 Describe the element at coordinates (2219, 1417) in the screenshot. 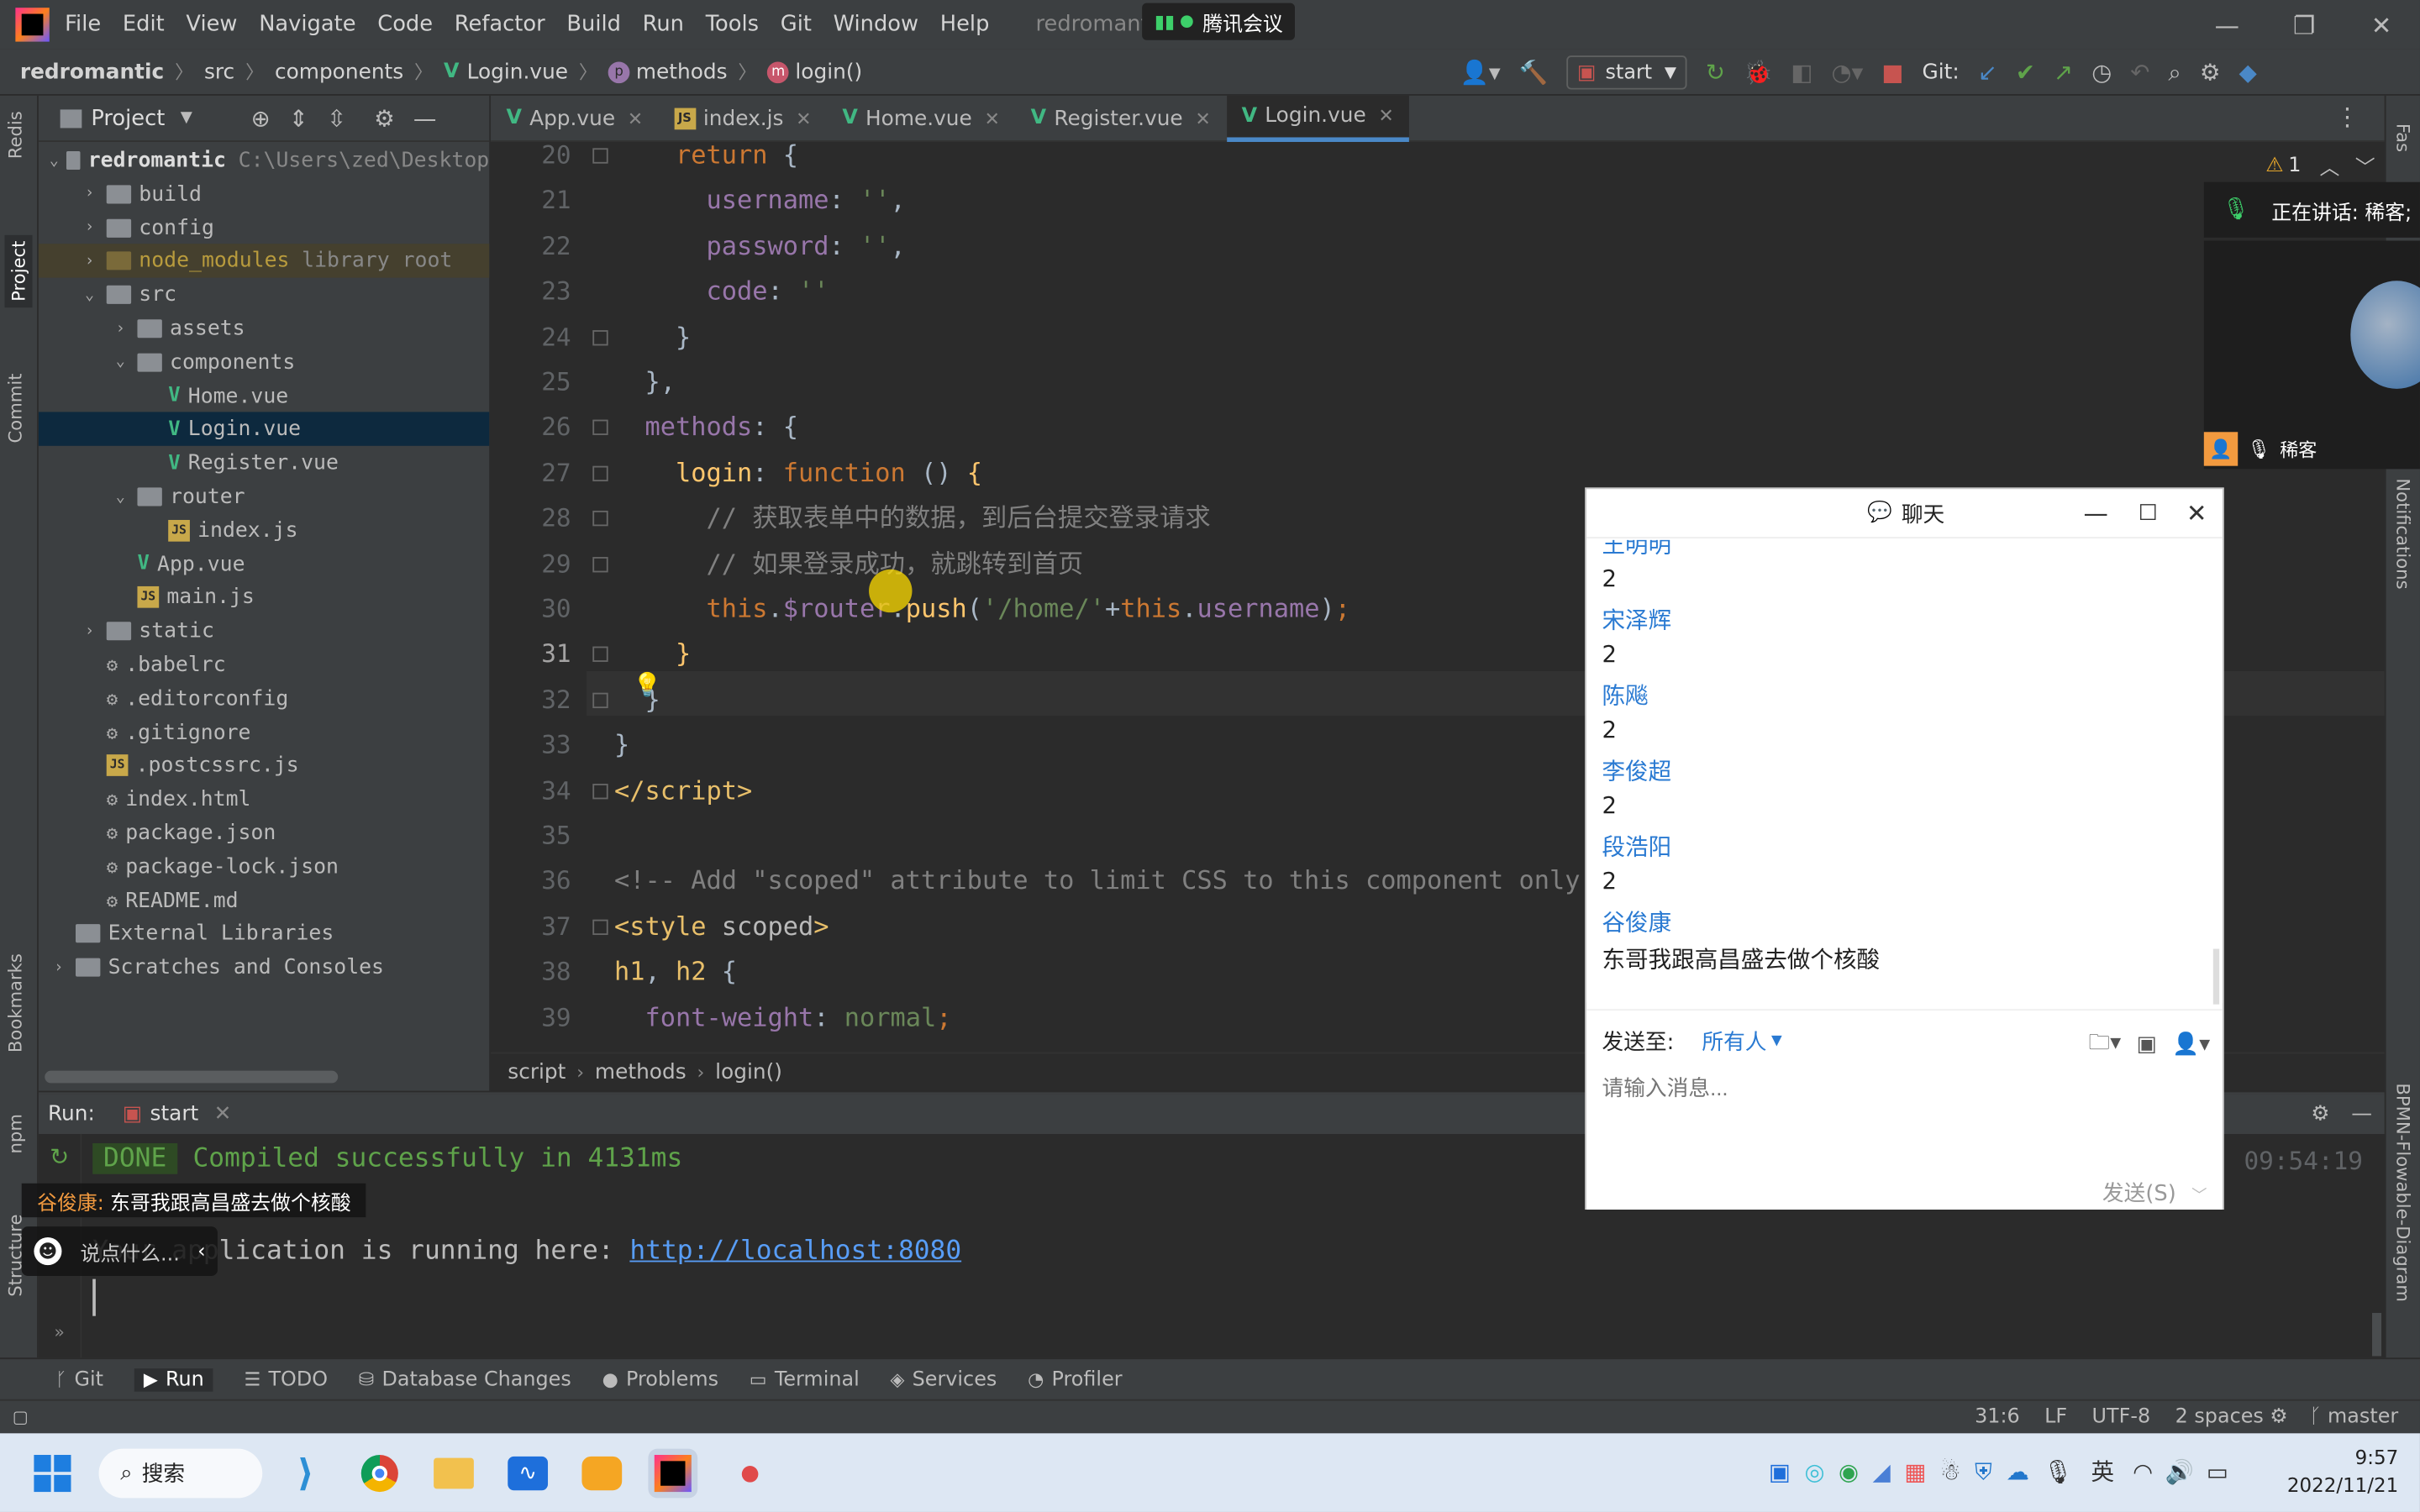

I see `indent: 2 spaces` at that location.